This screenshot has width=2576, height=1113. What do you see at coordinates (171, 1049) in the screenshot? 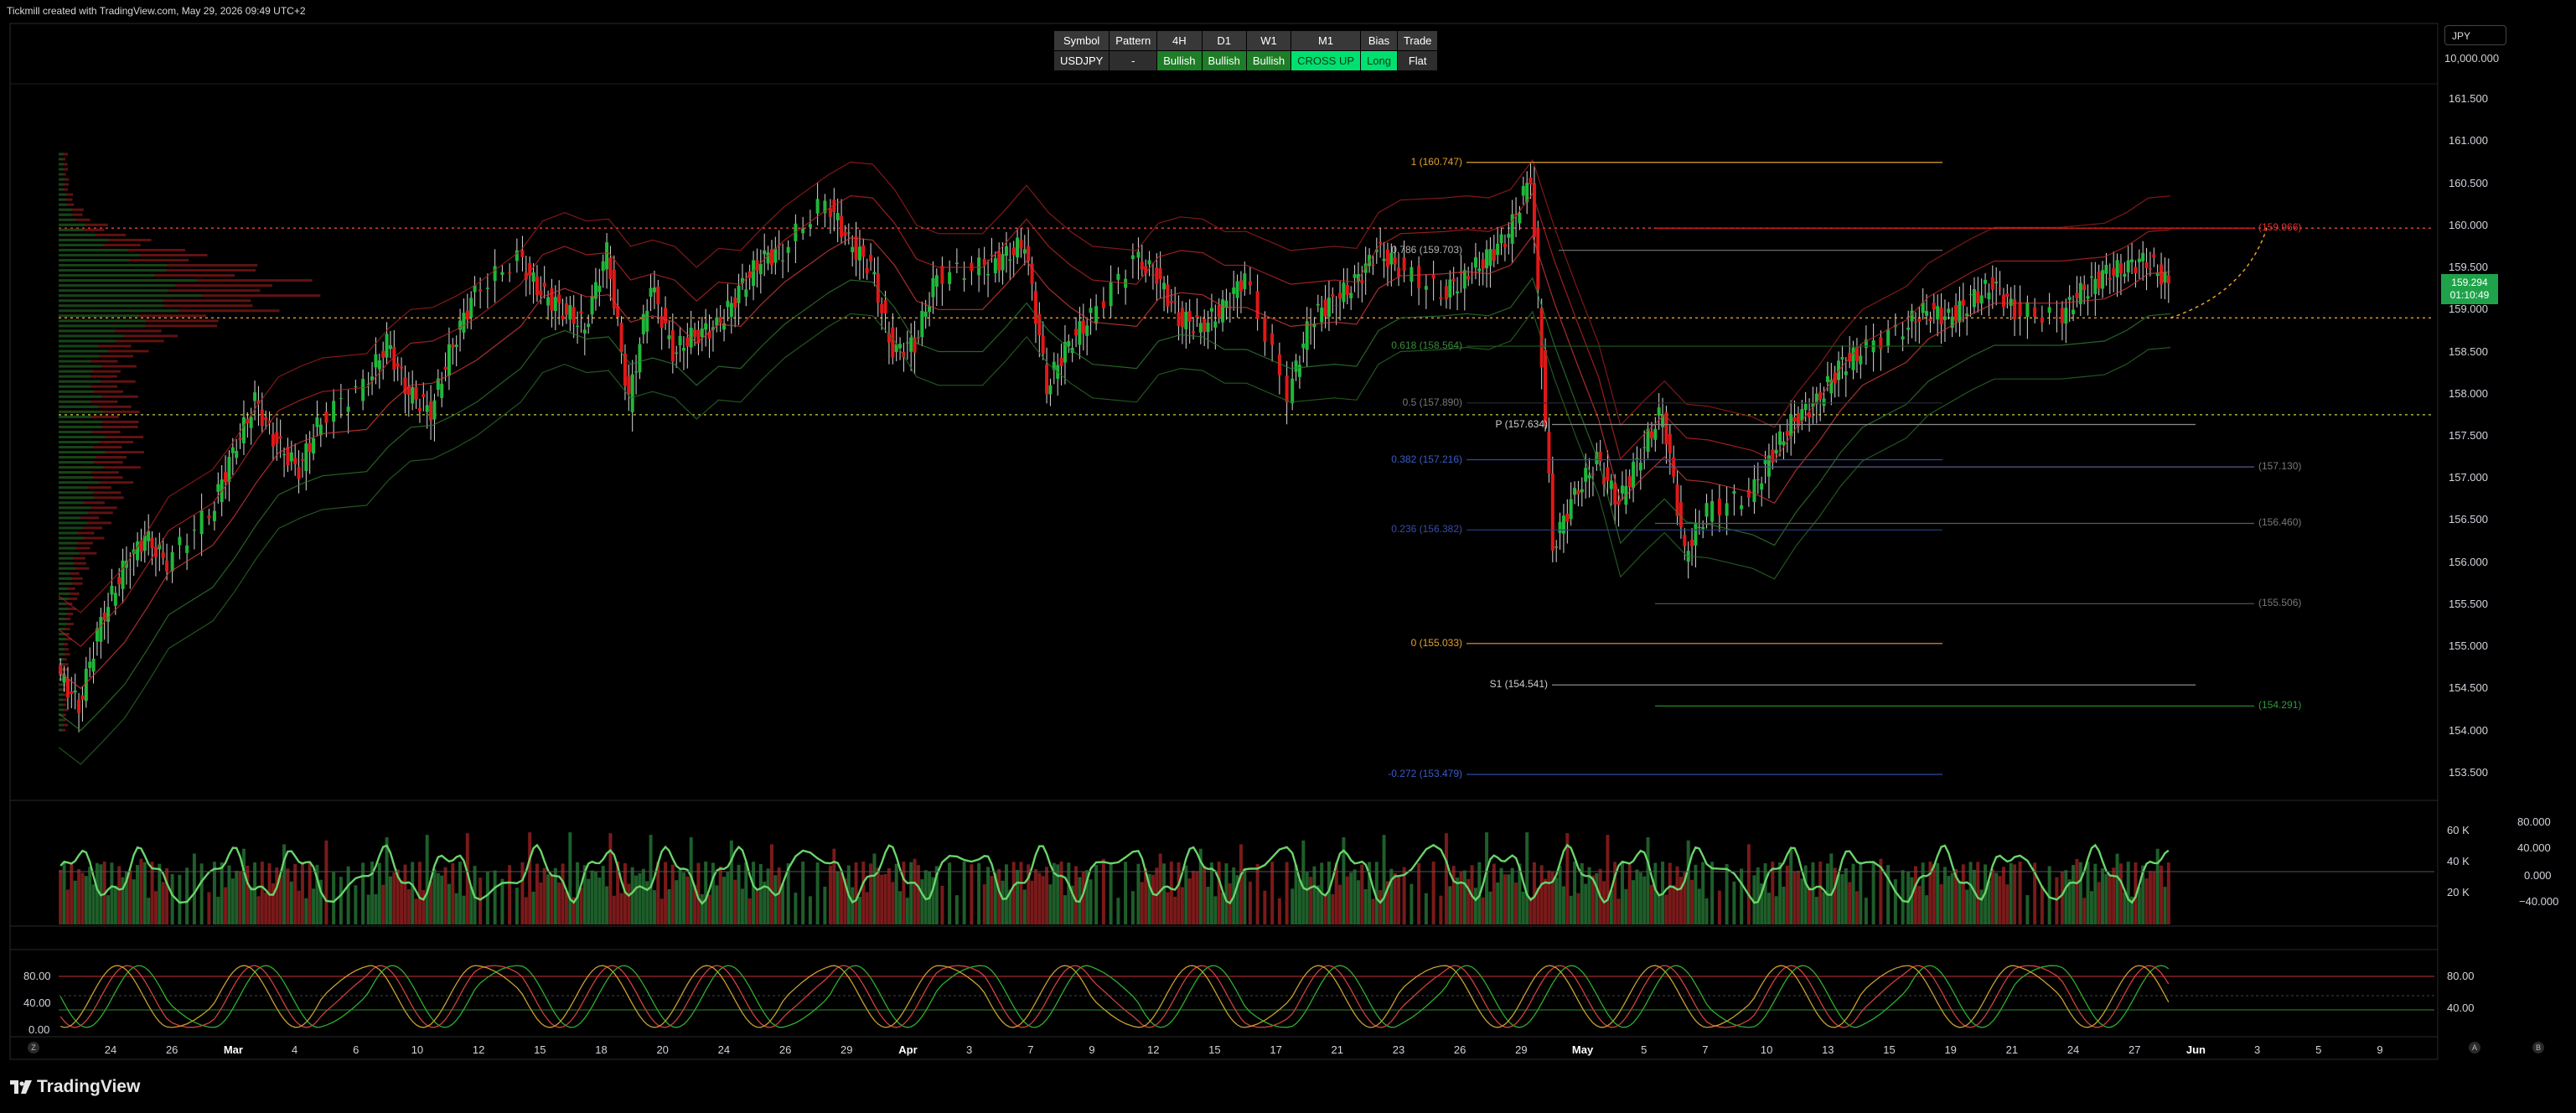
I see `time-tick: 26` at bounding box center [171, 1049].